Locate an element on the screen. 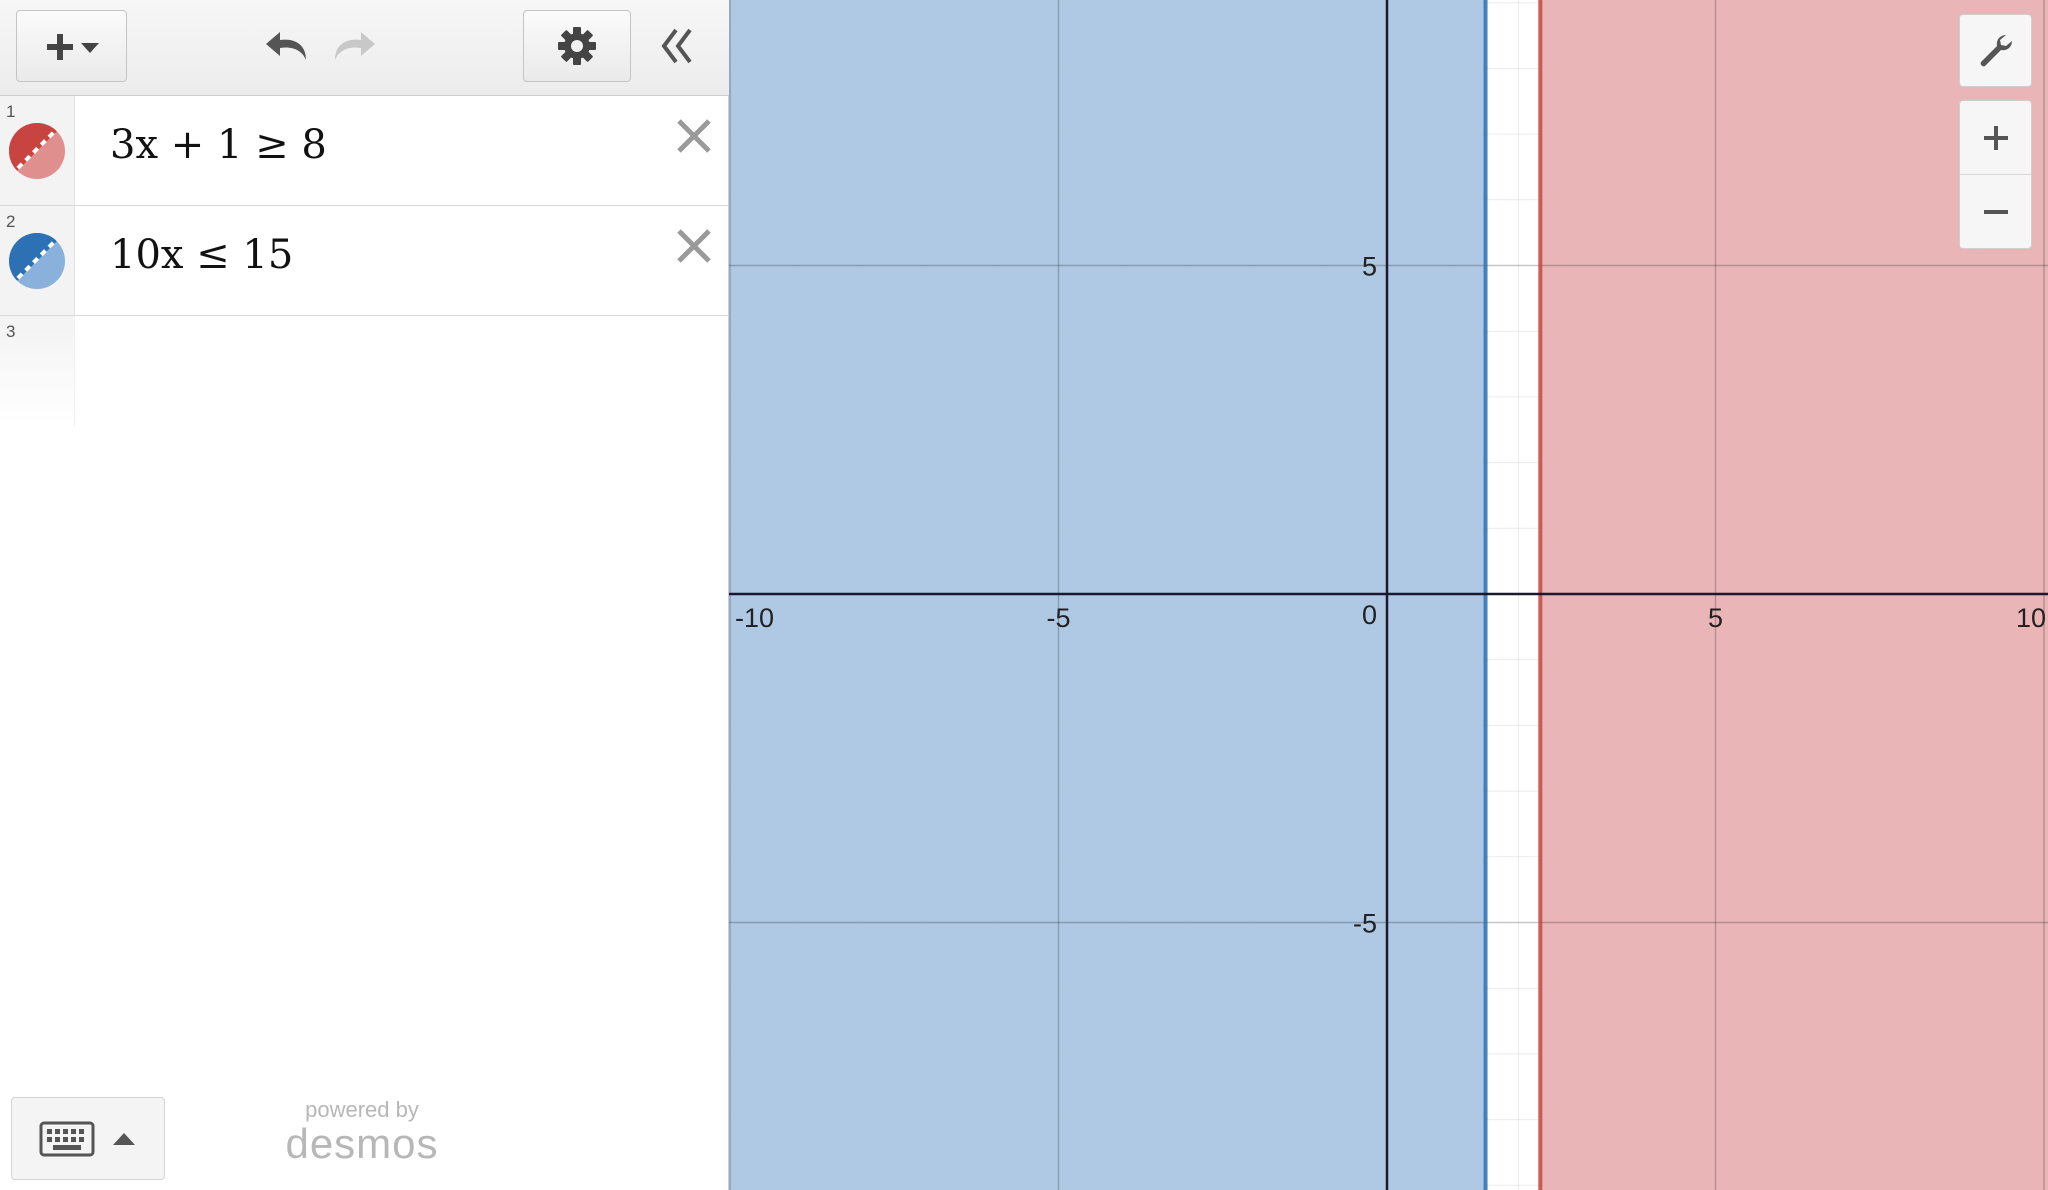 This screenshot has width=2048, height=1190. keyboard-icon is located at coordinates (67, 1138).